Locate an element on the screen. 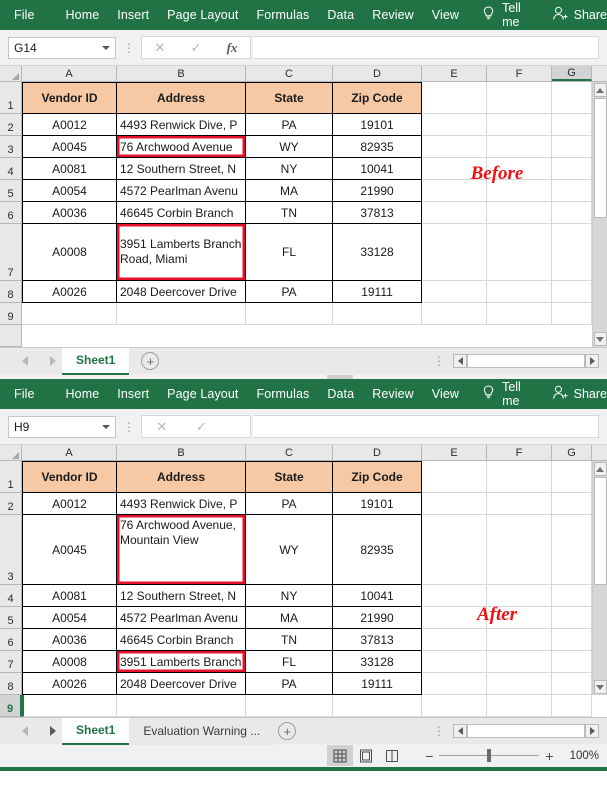  cell-b6: 46645 Corbin Branch is located at coordinates (181, 640).